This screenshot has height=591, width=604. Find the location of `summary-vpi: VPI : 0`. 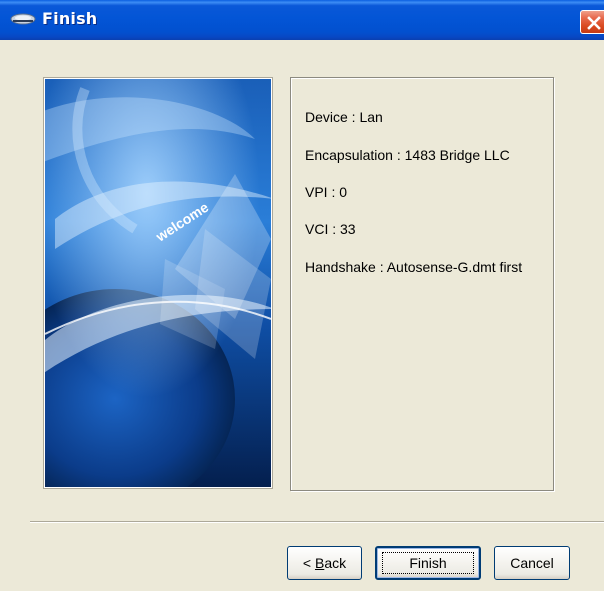

summary-vpi: VPI : 0 is located at coordinates (326, 192).